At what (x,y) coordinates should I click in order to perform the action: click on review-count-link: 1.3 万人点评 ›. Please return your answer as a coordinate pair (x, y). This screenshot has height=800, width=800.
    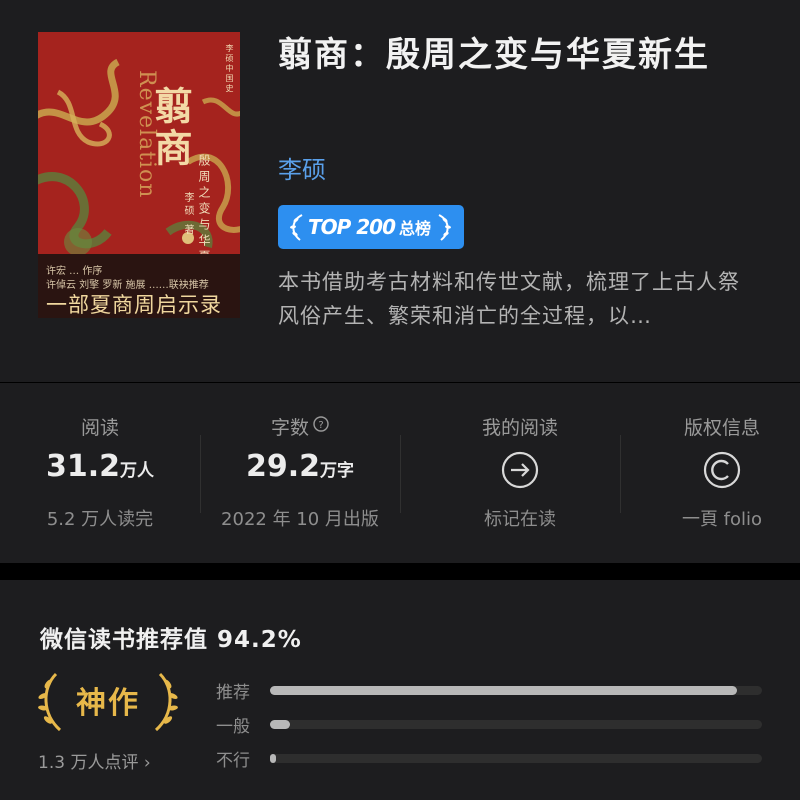
    Looking at the image, I should click on (94, 760).